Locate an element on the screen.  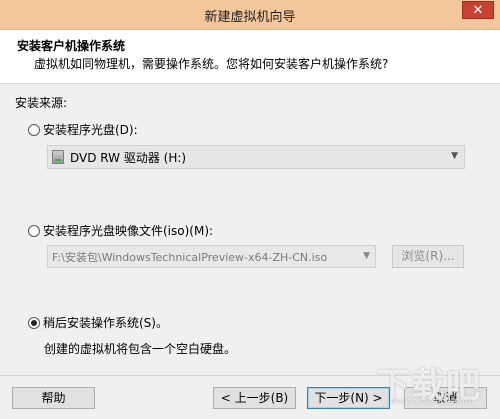
window-title: 新建虚拟机向导 is located at coordinates (250, 17).